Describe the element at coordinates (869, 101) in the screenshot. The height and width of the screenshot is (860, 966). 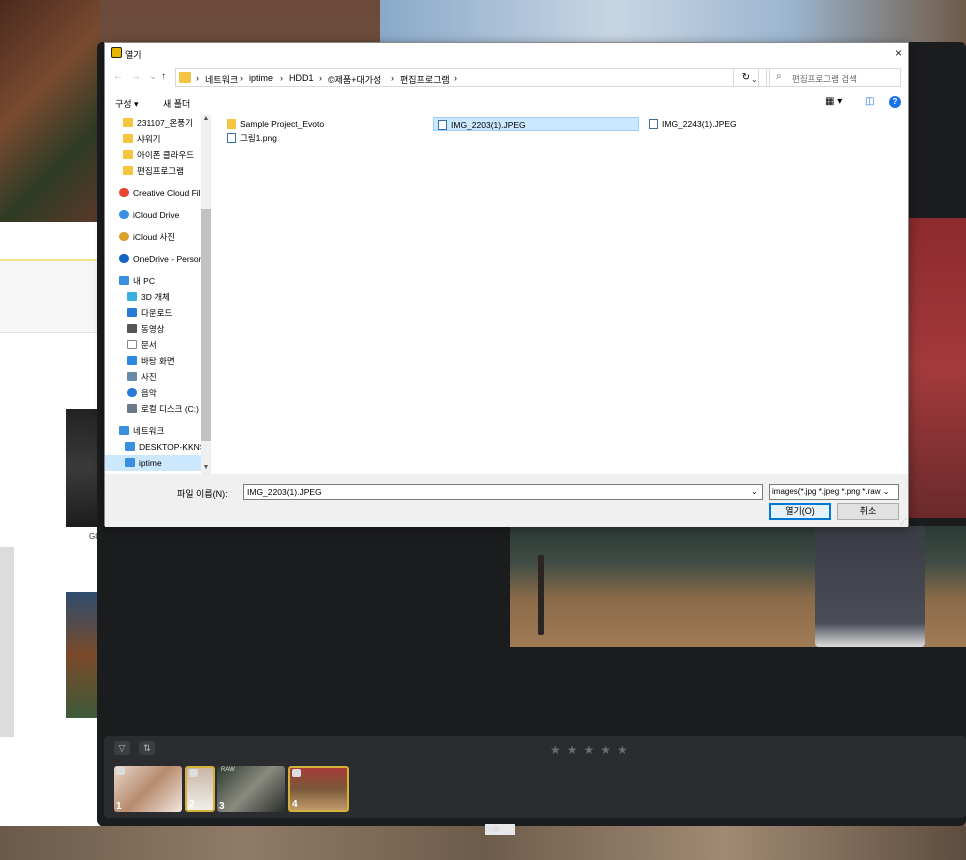
I see `preview-pane-icon: ◫` at that location.